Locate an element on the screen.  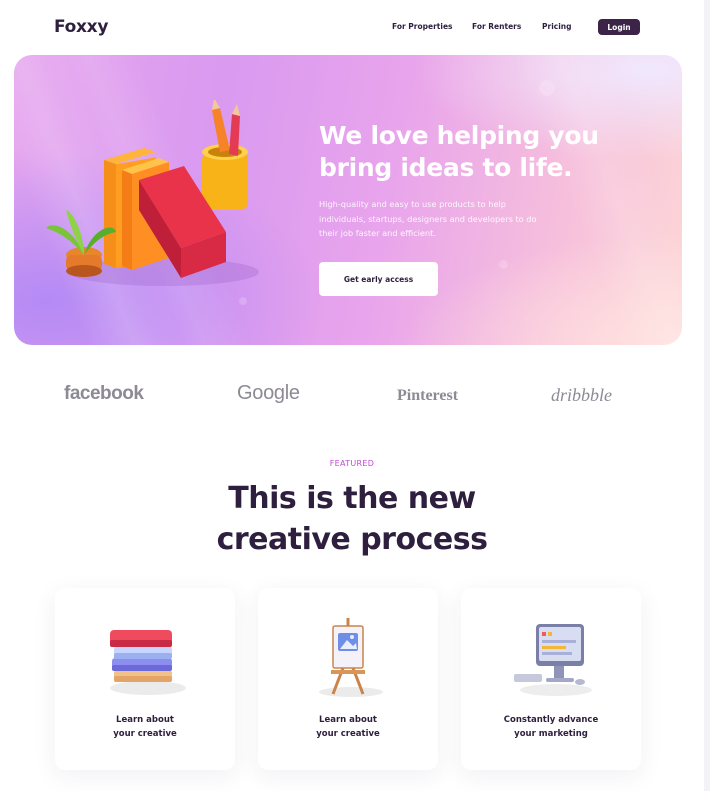
hero-subtitle-line: their job faster and efficient. is located at coordinates (377, 233).